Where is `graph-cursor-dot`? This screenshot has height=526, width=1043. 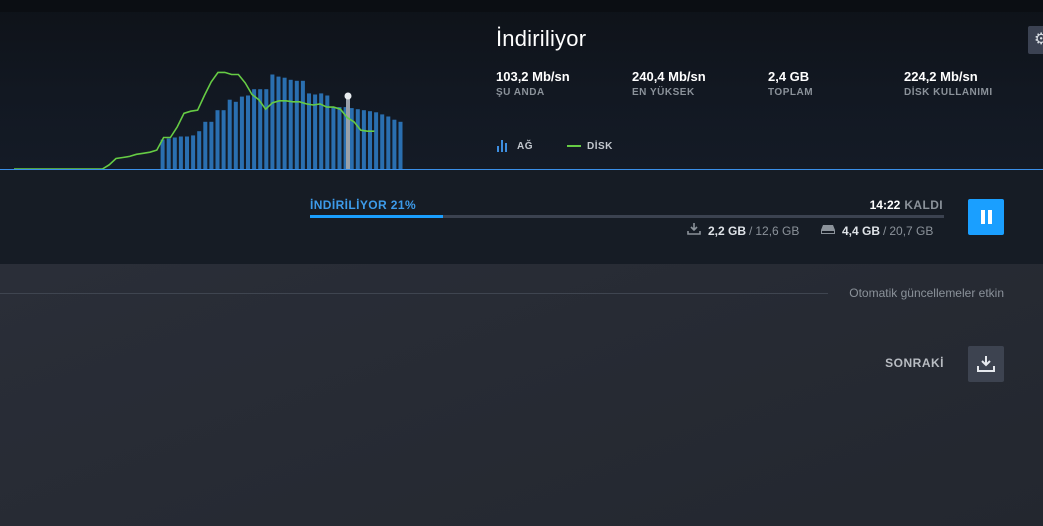
graph-cursor-dot is located at coordinates (348, 96).